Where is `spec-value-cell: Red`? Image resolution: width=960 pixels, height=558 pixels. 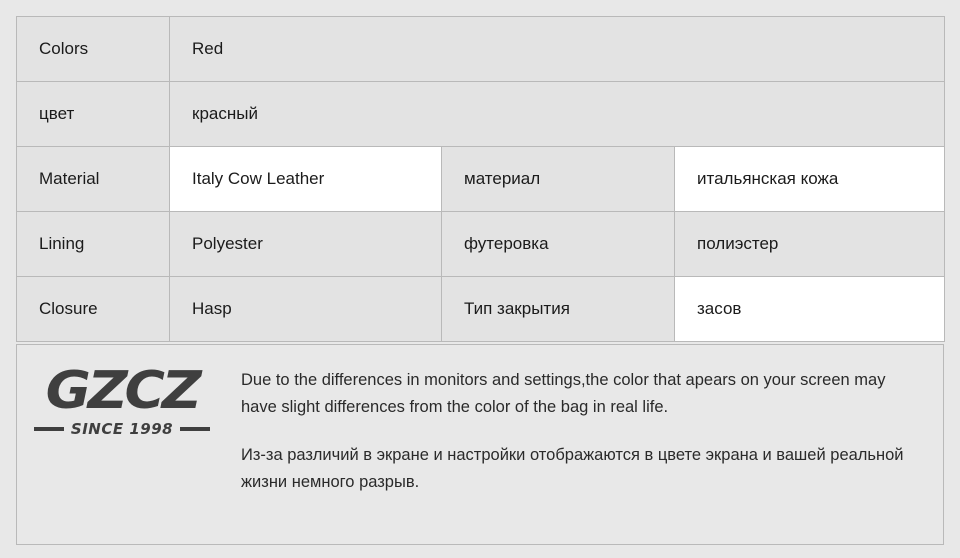 spec-value-cell: Red is located at coordinates (557, 49).